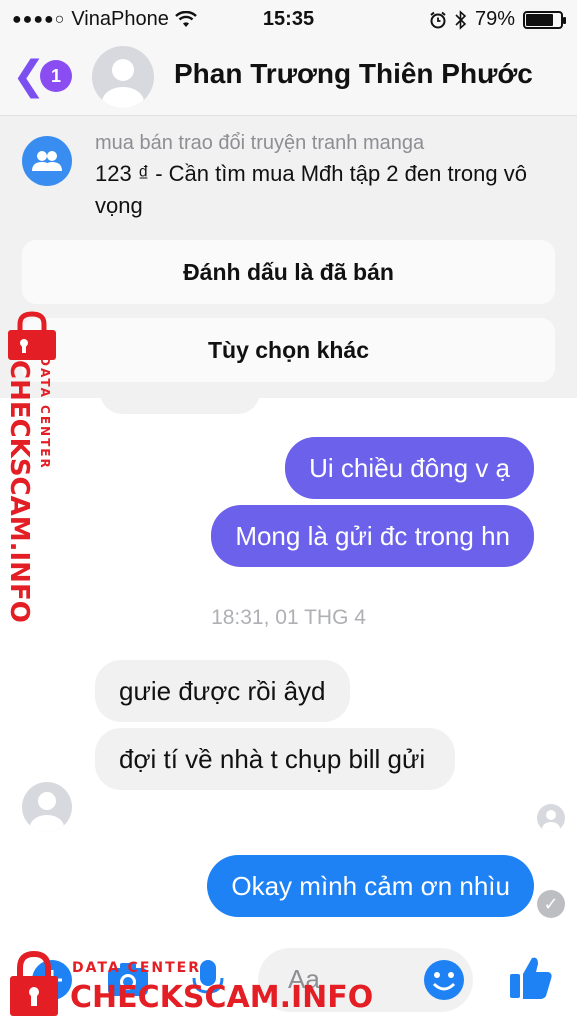 The width and height of the screenshot is (577, 1024). Describe the element at coordinates (551, 904) in the screenshot. I see `delivered-check-icon: ✓` at that location.